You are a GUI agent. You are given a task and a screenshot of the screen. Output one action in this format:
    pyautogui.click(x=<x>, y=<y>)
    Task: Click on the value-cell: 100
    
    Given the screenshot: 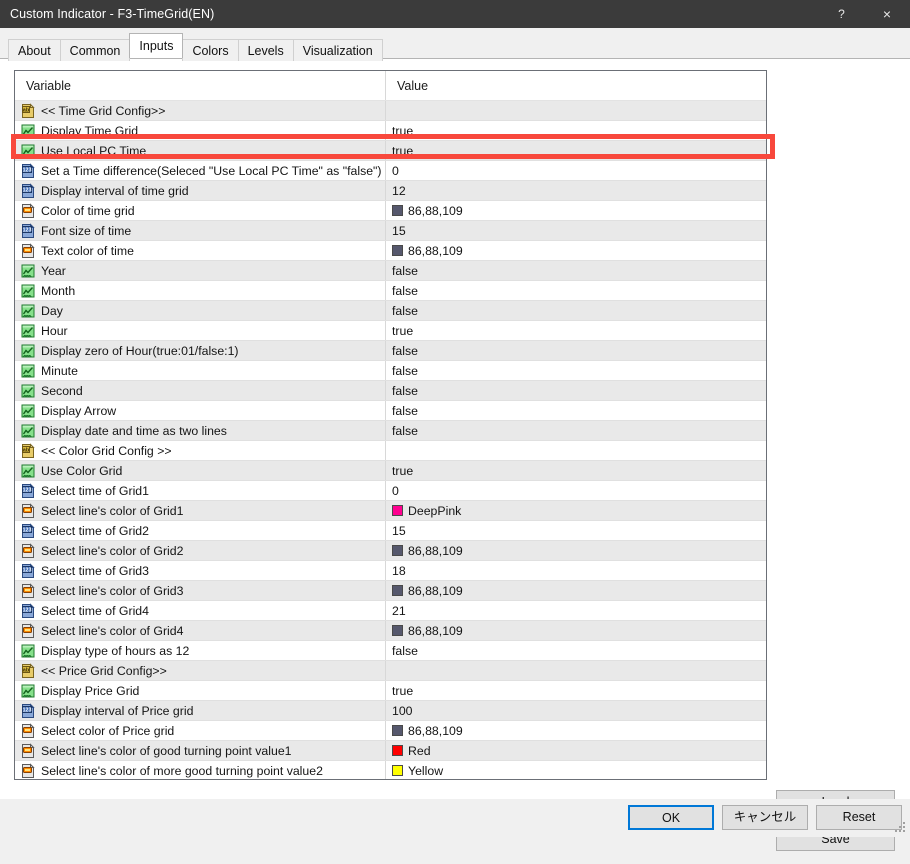 What is the action you would take?
    pyautogui.click(x=576, y=710)
    